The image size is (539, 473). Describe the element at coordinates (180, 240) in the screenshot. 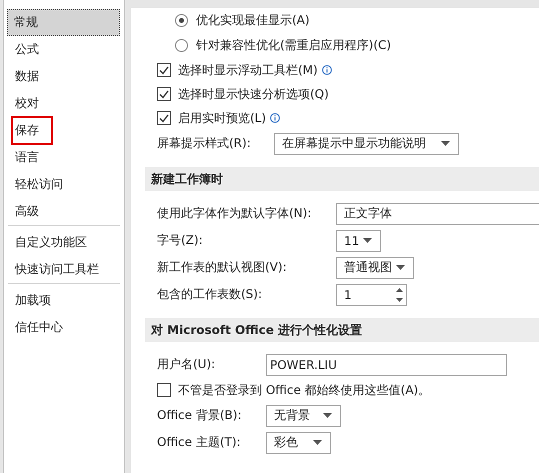

I see `option-label: 字号(Z):` at that location.